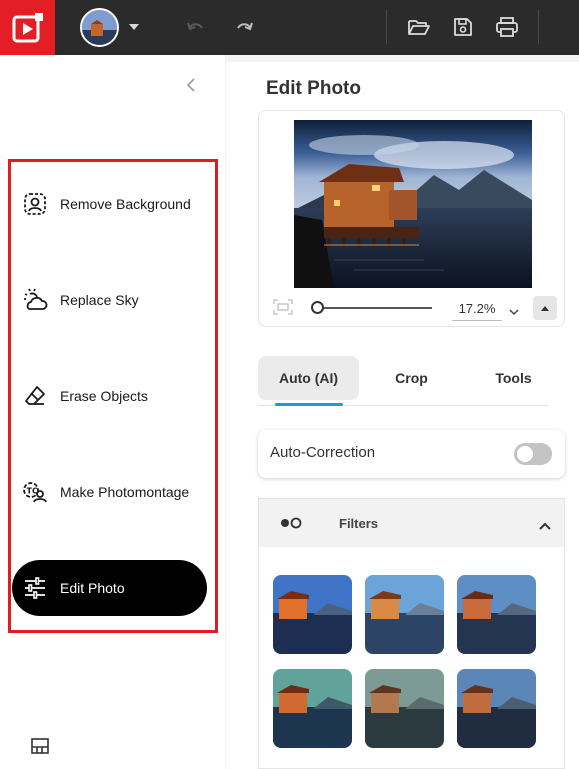  I want to click on toggle-knob, so click(525, 454).